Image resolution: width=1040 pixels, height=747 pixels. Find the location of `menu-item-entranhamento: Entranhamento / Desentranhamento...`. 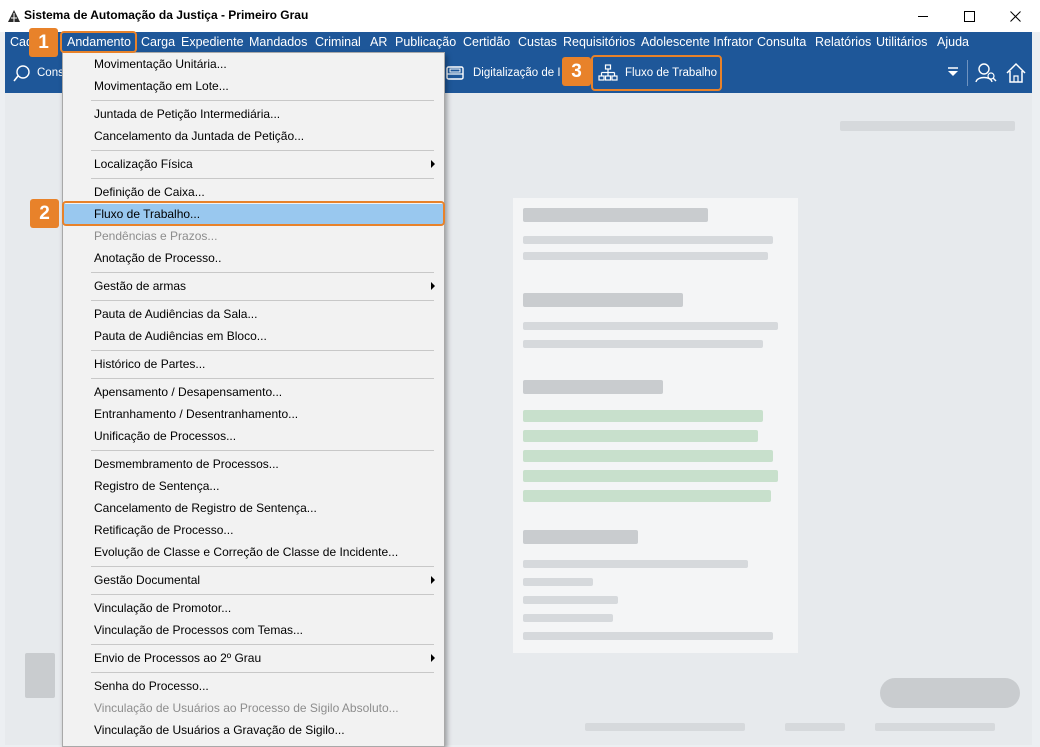

menu-item-entranhamento: Entranhamento / Desentranhamento... is located at coordinates (253, 414).